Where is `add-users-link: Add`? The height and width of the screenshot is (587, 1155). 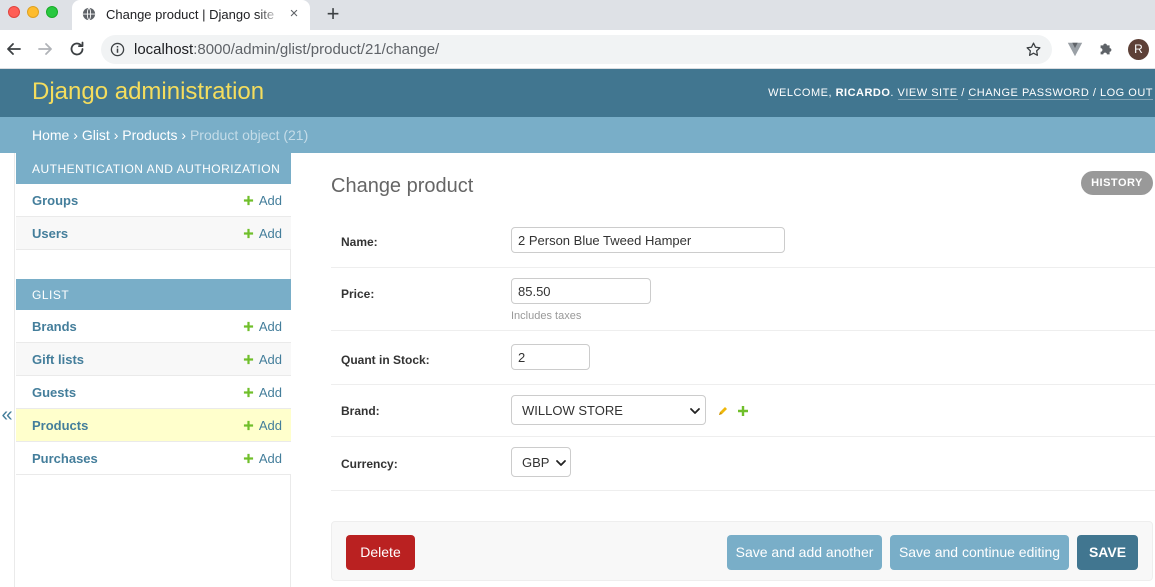 add-users-link: Add is located at coordinates (262, 233).